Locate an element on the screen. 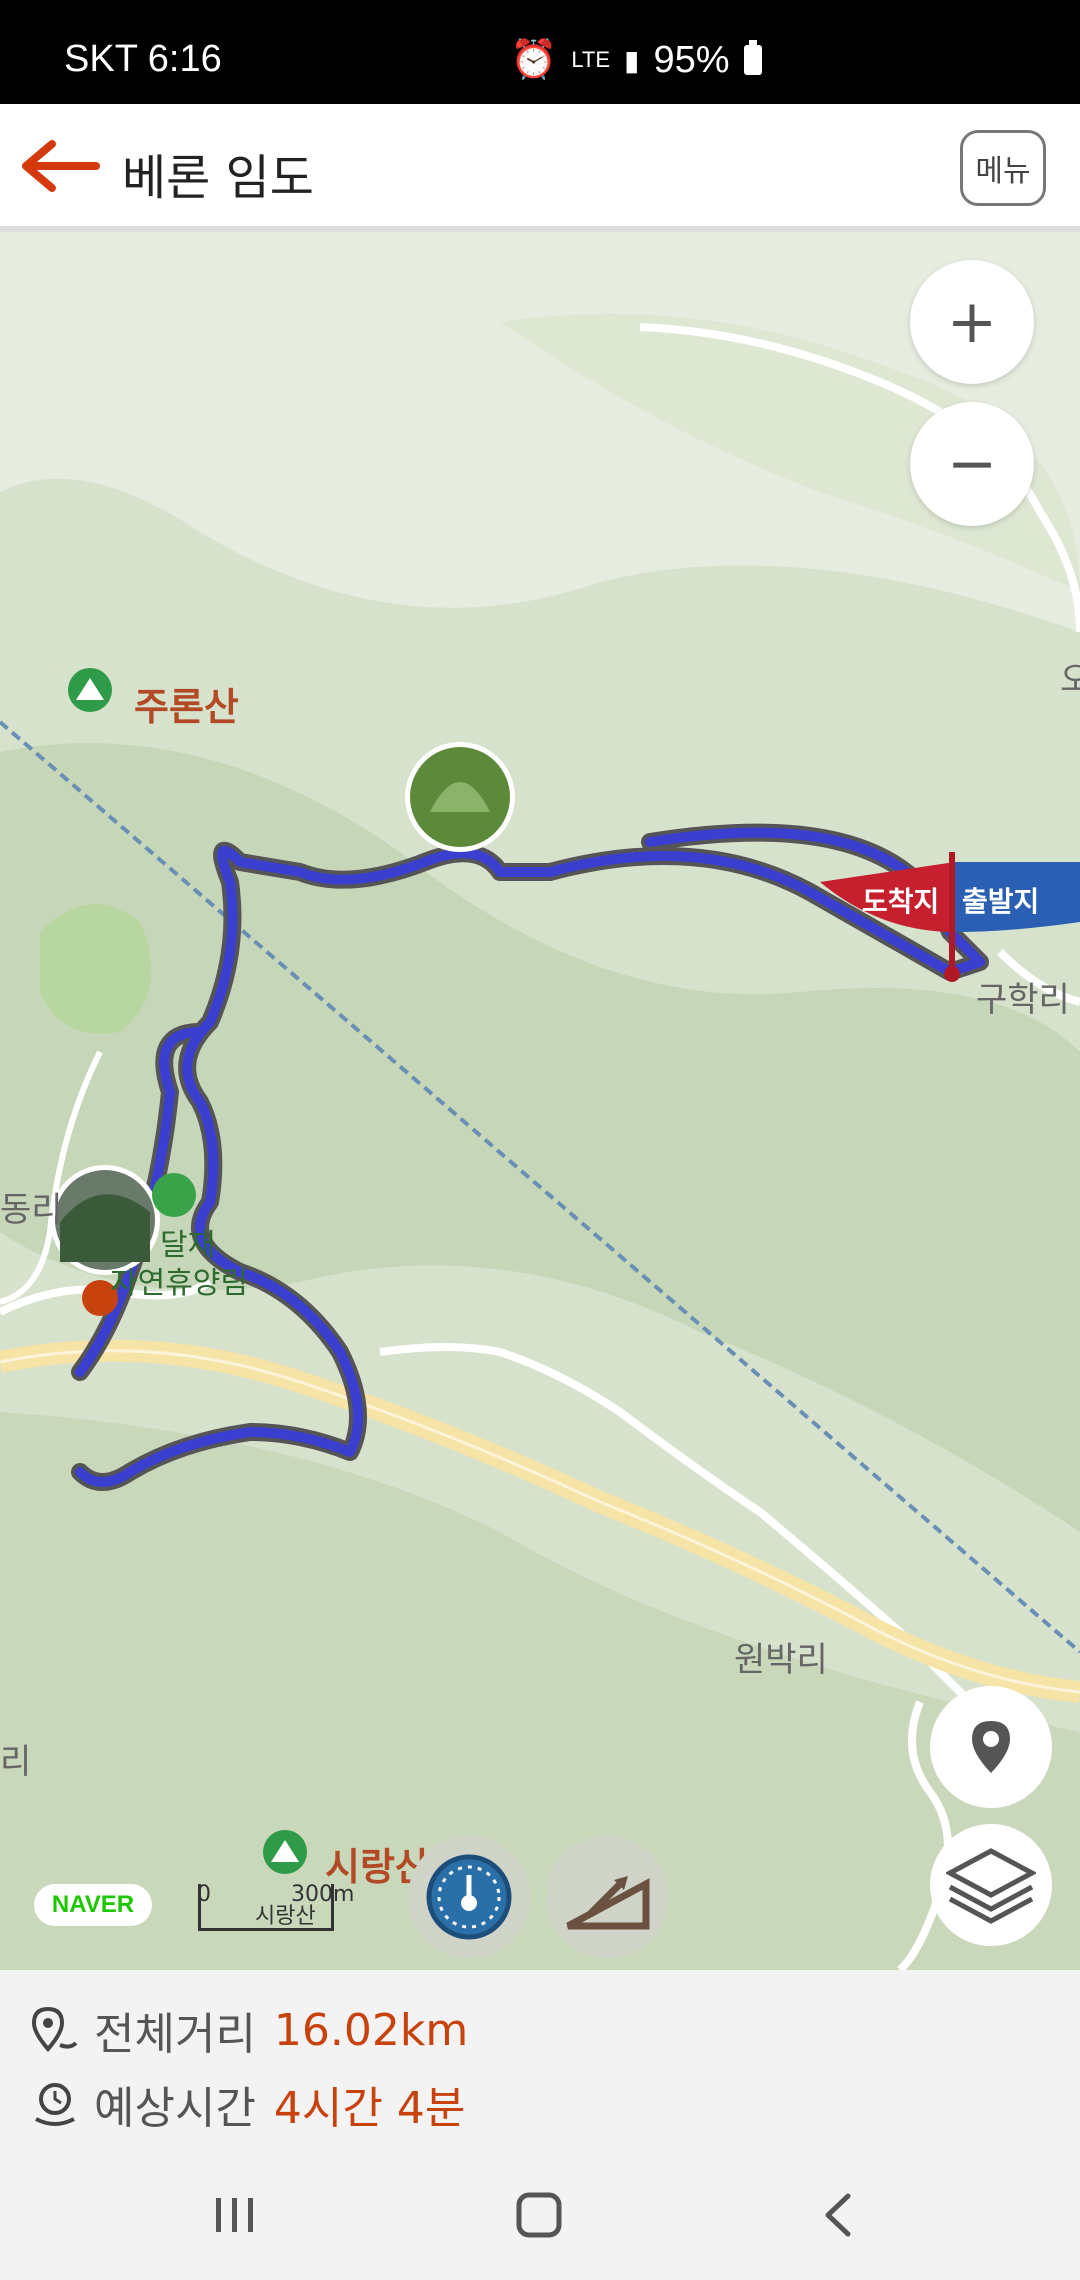 The image size is (1080, 2280). place-label-wonbakri: 원박리 is located at coordinates (781, 1660).